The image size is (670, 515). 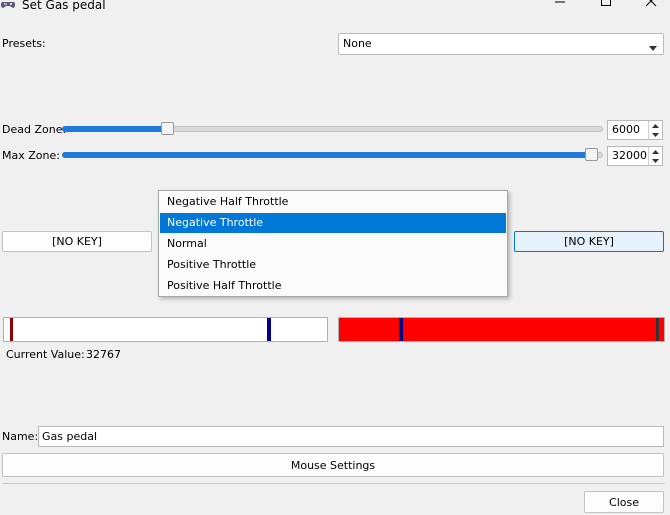 I want to click on close-icon, so click(x=651, y=5).